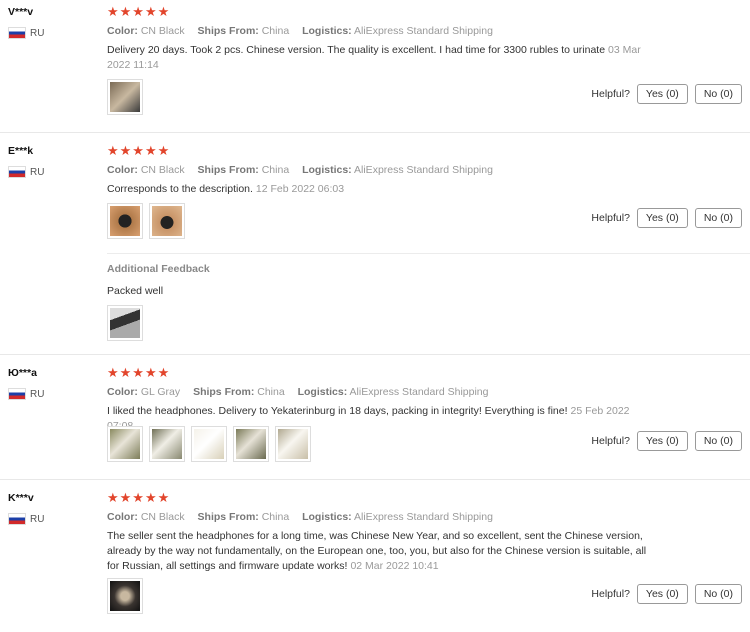 The height and width of the screenshot is (632, 750). Describe the element at coordinates (21, 12) in the screenshot. I see `reviewer-name: V***v` at that location.